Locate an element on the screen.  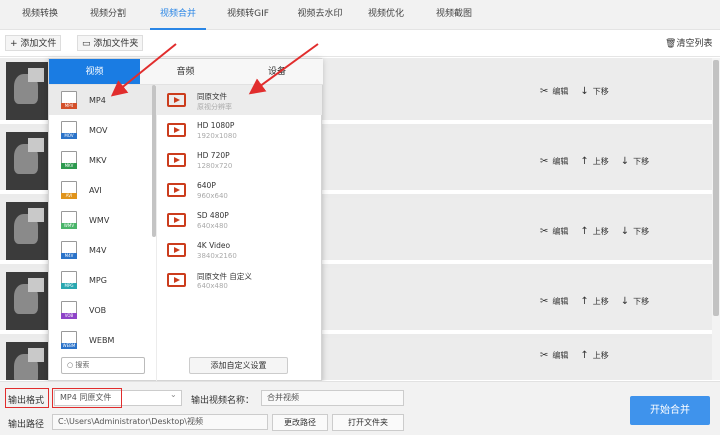
resolution-option: SD 480P 640x480 is located at coordinates (239, 220).